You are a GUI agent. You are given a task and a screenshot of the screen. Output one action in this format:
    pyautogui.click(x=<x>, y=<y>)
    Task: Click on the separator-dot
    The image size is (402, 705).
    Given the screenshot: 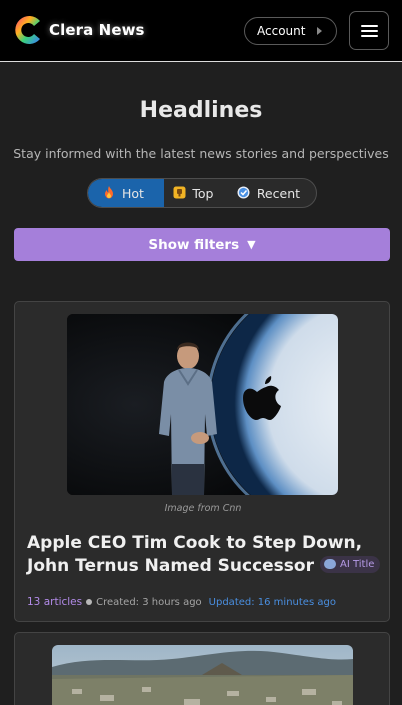 What is the action you would take?
    pyautogui.click(x=89, y=602)
    